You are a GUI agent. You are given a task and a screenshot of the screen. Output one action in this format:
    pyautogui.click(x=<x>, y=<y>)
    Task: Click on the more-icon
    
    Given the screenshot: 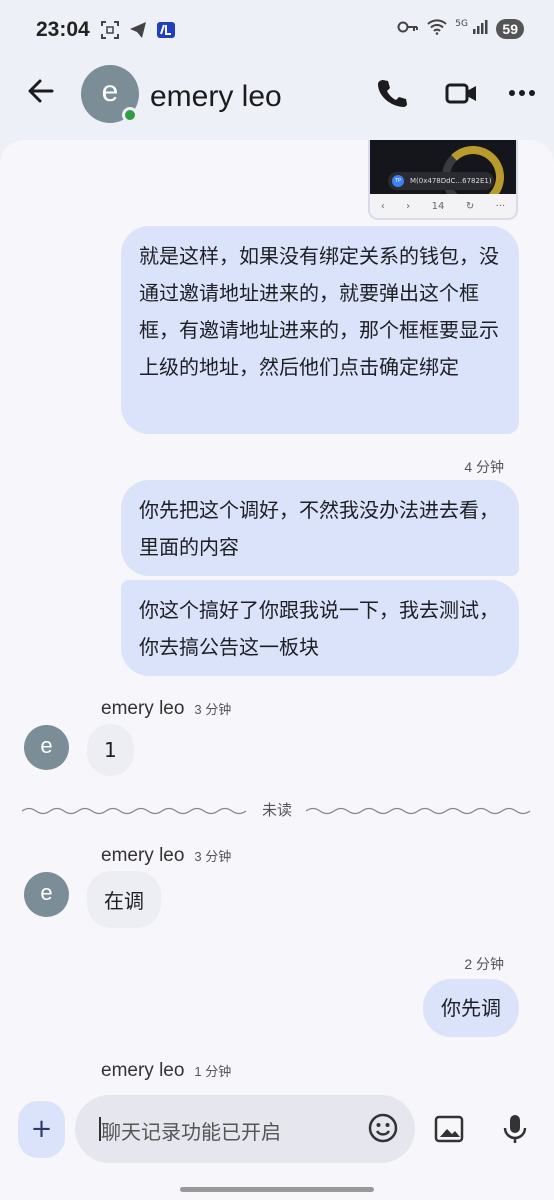 What is the action you would take?
    pyautogui.click(x=522, y=93)
    